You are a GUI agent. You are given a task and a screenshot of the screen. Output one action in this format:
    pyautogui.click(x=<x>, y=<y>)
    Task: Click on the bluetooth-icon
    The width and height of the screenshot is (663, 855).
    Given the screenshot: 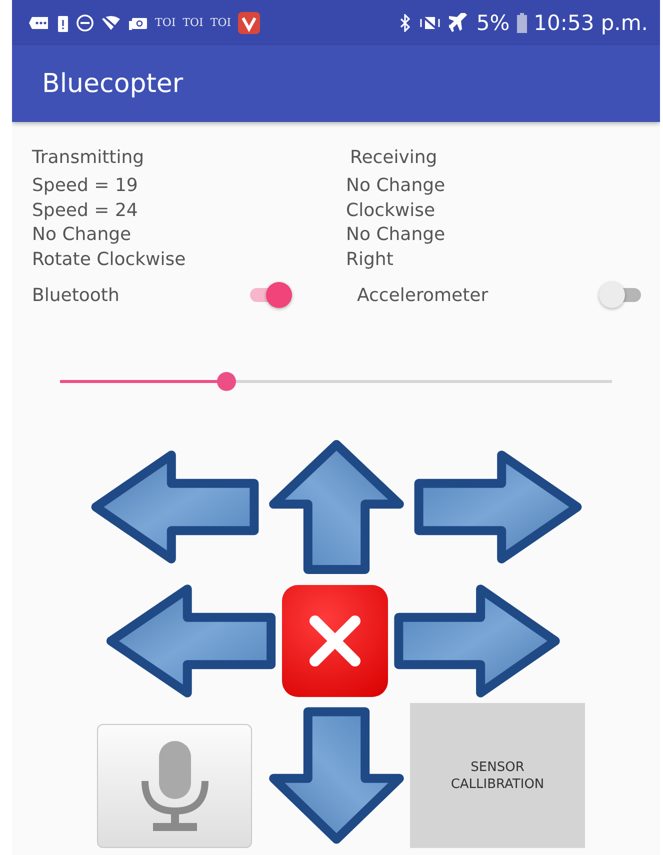 What is the action you would take?
    pyautogui.click(x=405, y=23)
    